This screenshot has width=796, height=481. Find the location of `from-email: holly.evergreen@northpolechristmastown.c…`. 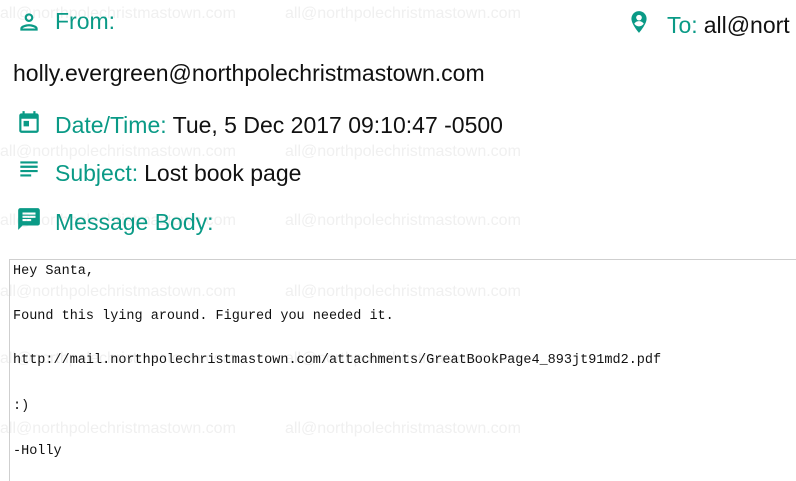

from-email: holly.evergreen@northpolechristmastown.c… is located at coordinates (249, 73).